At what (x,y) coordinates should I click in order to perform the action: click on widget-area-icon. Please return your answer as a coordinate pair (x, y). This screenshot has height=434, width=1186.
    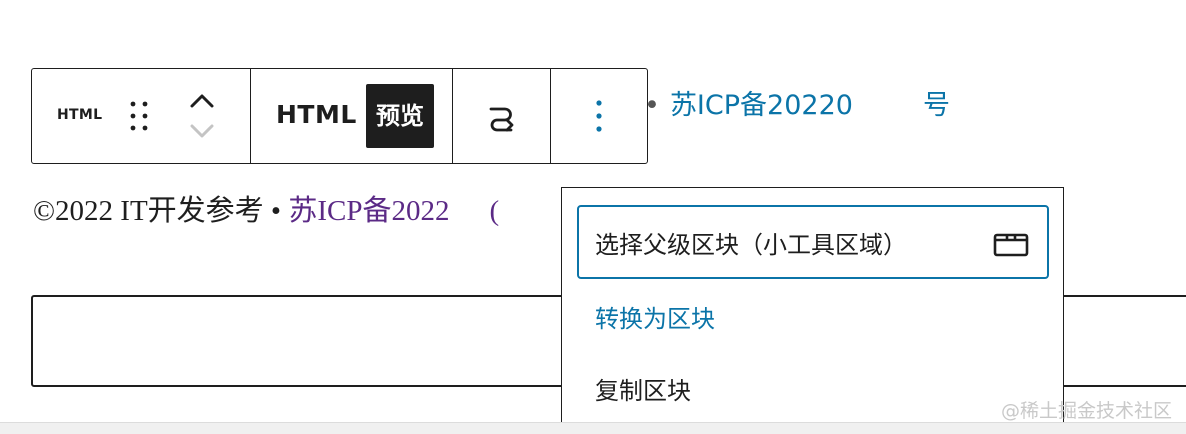
    Looking at the image, I should click on (1011, 245).